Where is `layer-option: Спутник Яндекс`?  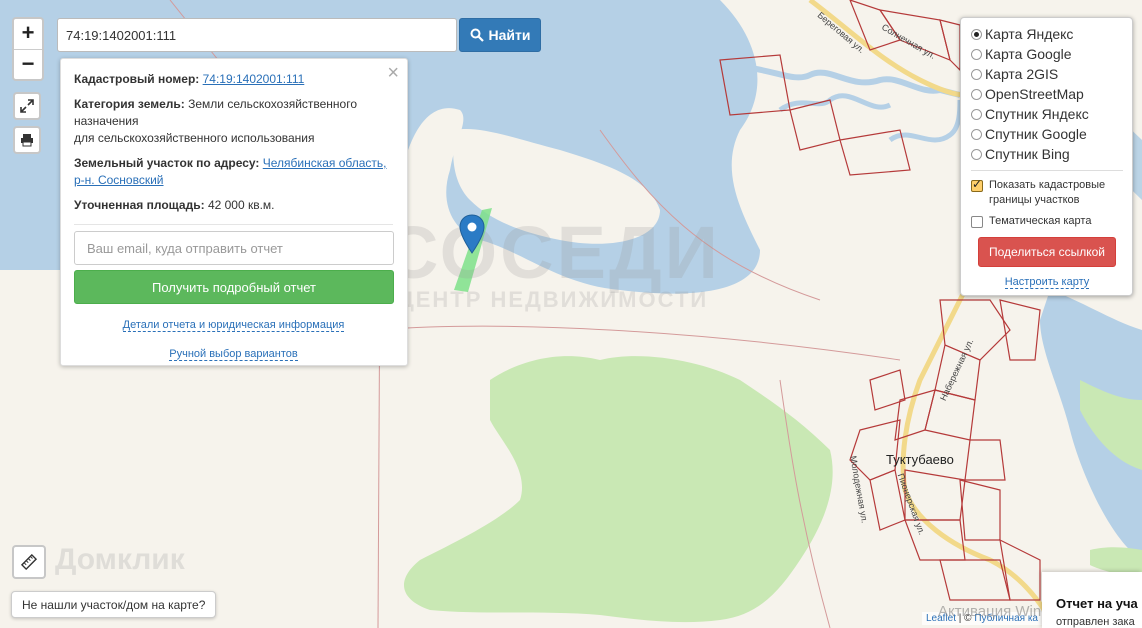
layer-option: Спутник Яндекс is located at coordinates (1047, 114).